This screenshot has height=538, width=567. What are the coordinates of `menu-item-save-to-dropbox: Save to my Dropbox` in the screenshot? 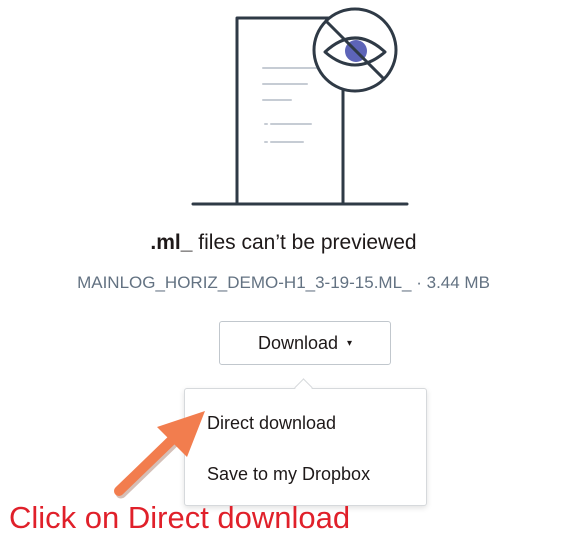 It's located at (288, 474).